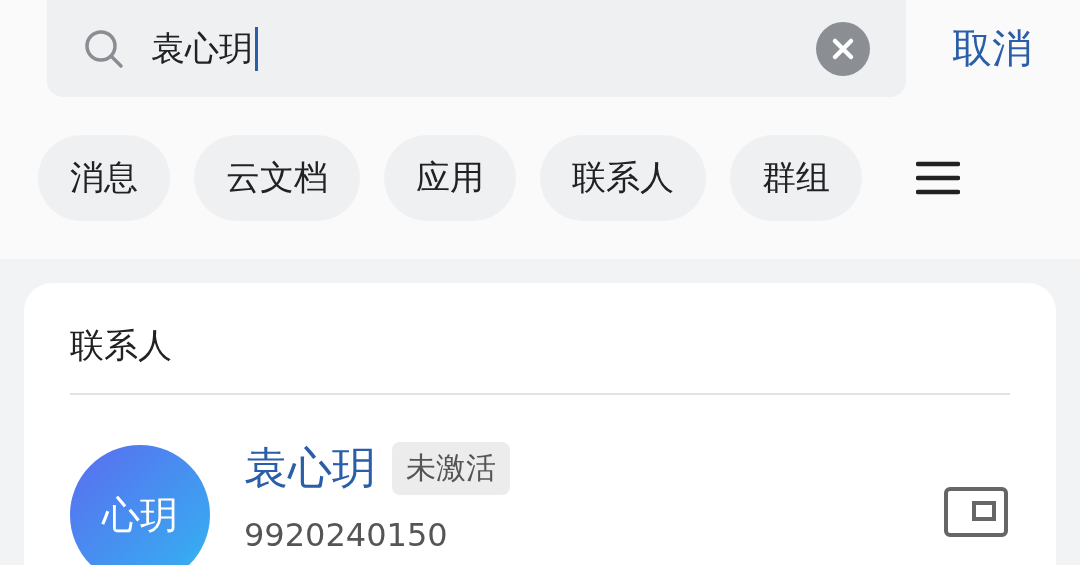 The width and height of the screenshot is (1080, 565). What do you see at coordinates (104, 48) in the screenshot?
I see `search-icon` at bounding box center [104, 48].